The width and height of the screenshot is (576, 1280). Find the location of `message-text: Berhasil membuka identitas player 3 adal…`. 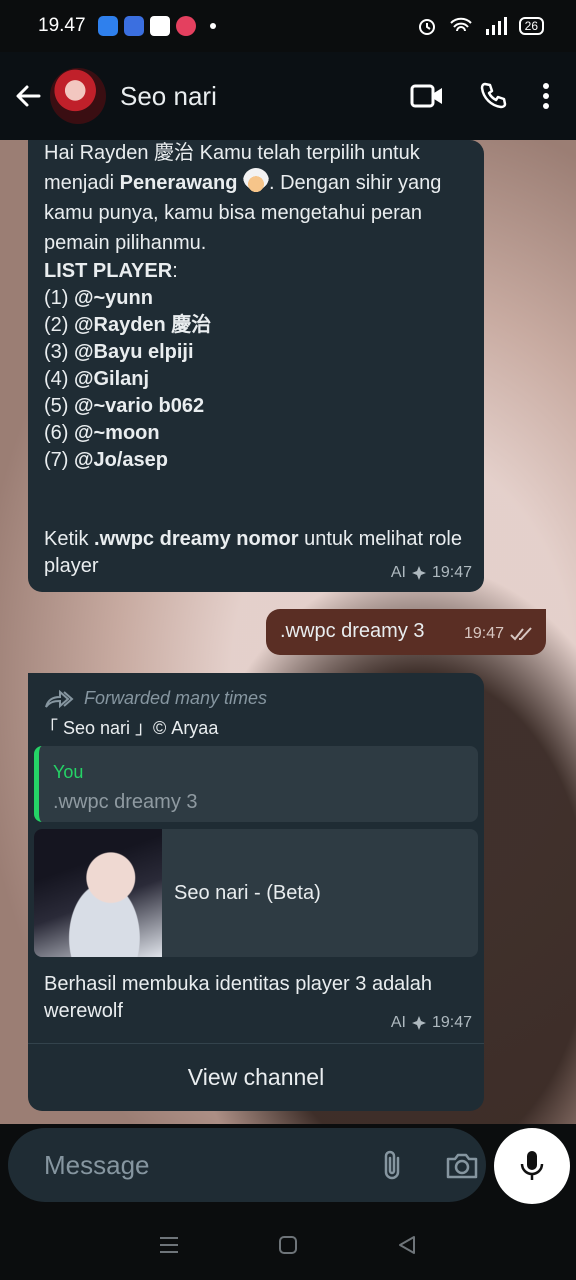

message-text: Berhasil membuka identitas player 3 adal… is located at coordinates (238, 997).